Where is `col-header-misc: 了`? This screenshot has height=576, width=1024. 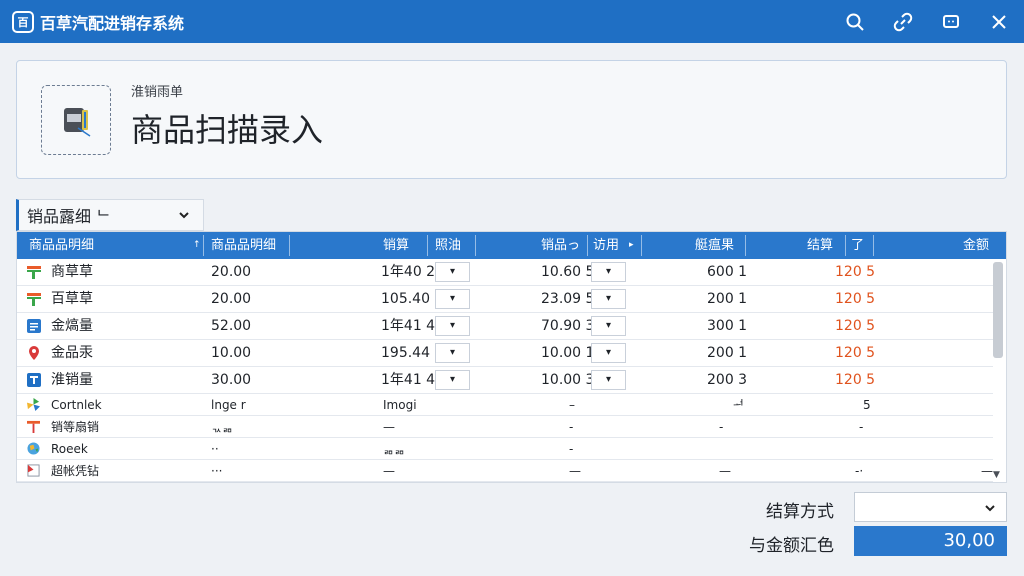
col-header-misc: 了 is located at coordinates (857, 245).